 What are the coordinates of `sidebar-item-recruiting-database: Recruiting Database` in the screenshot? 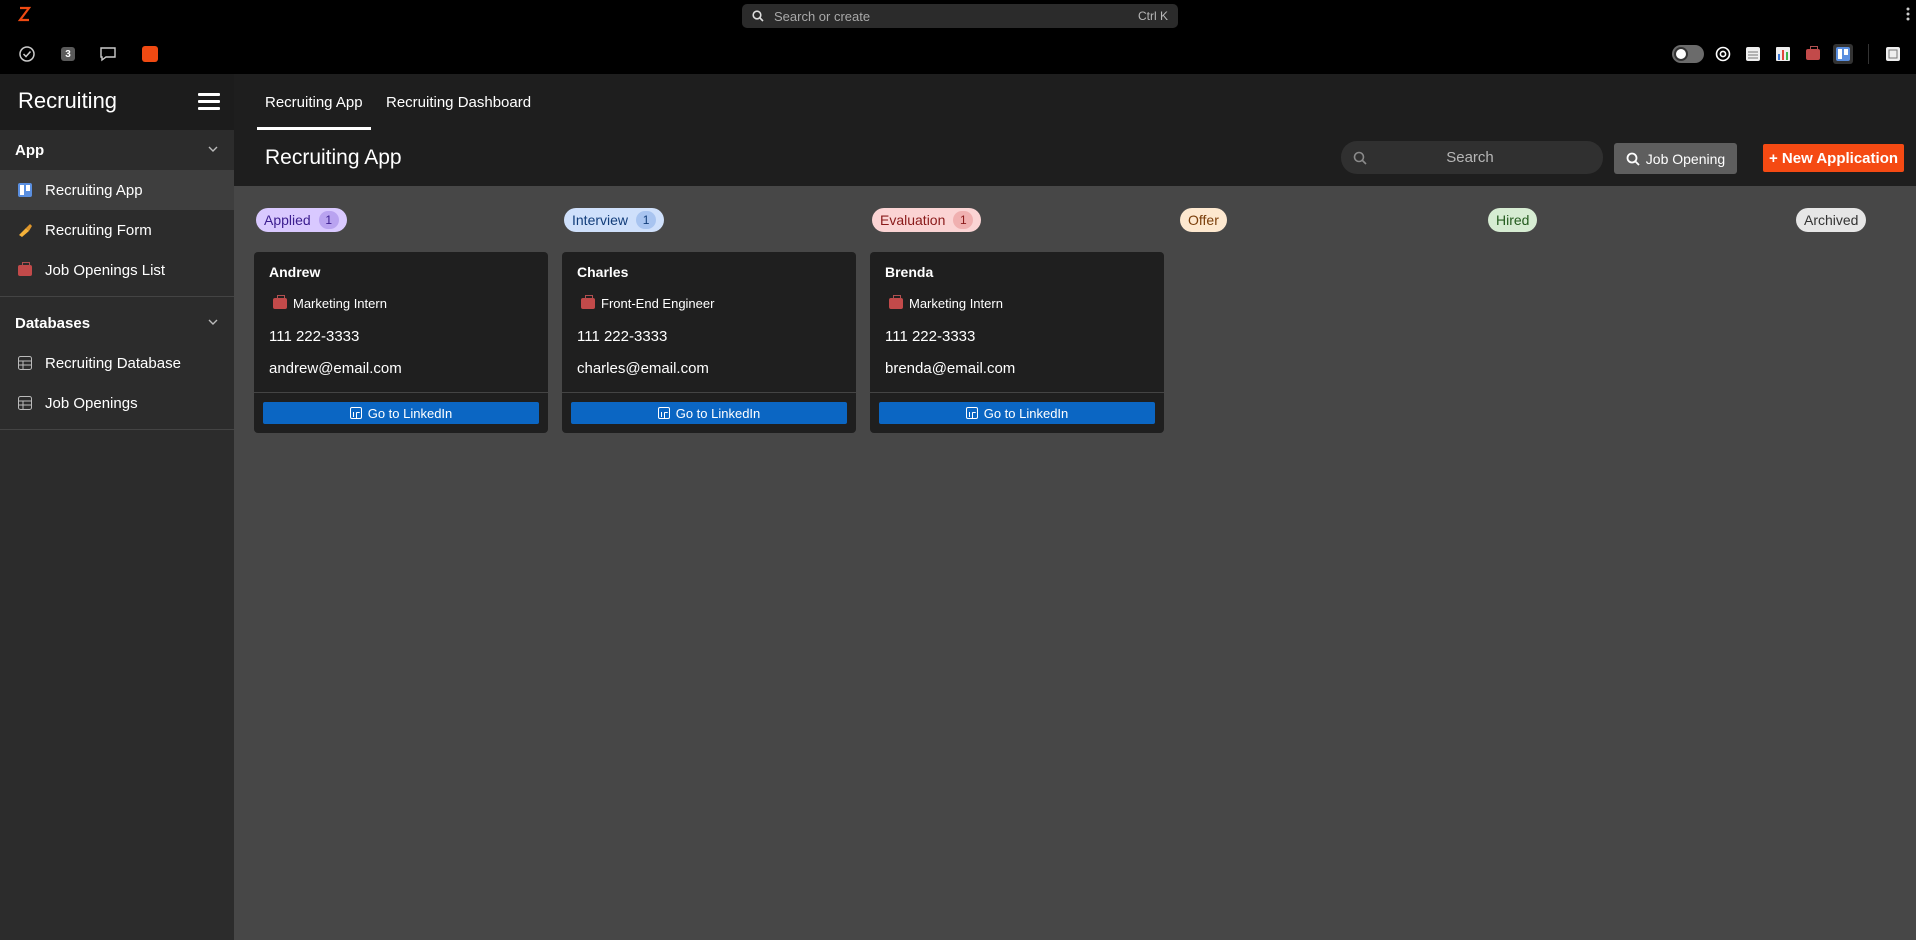 It's located at (117, 363).